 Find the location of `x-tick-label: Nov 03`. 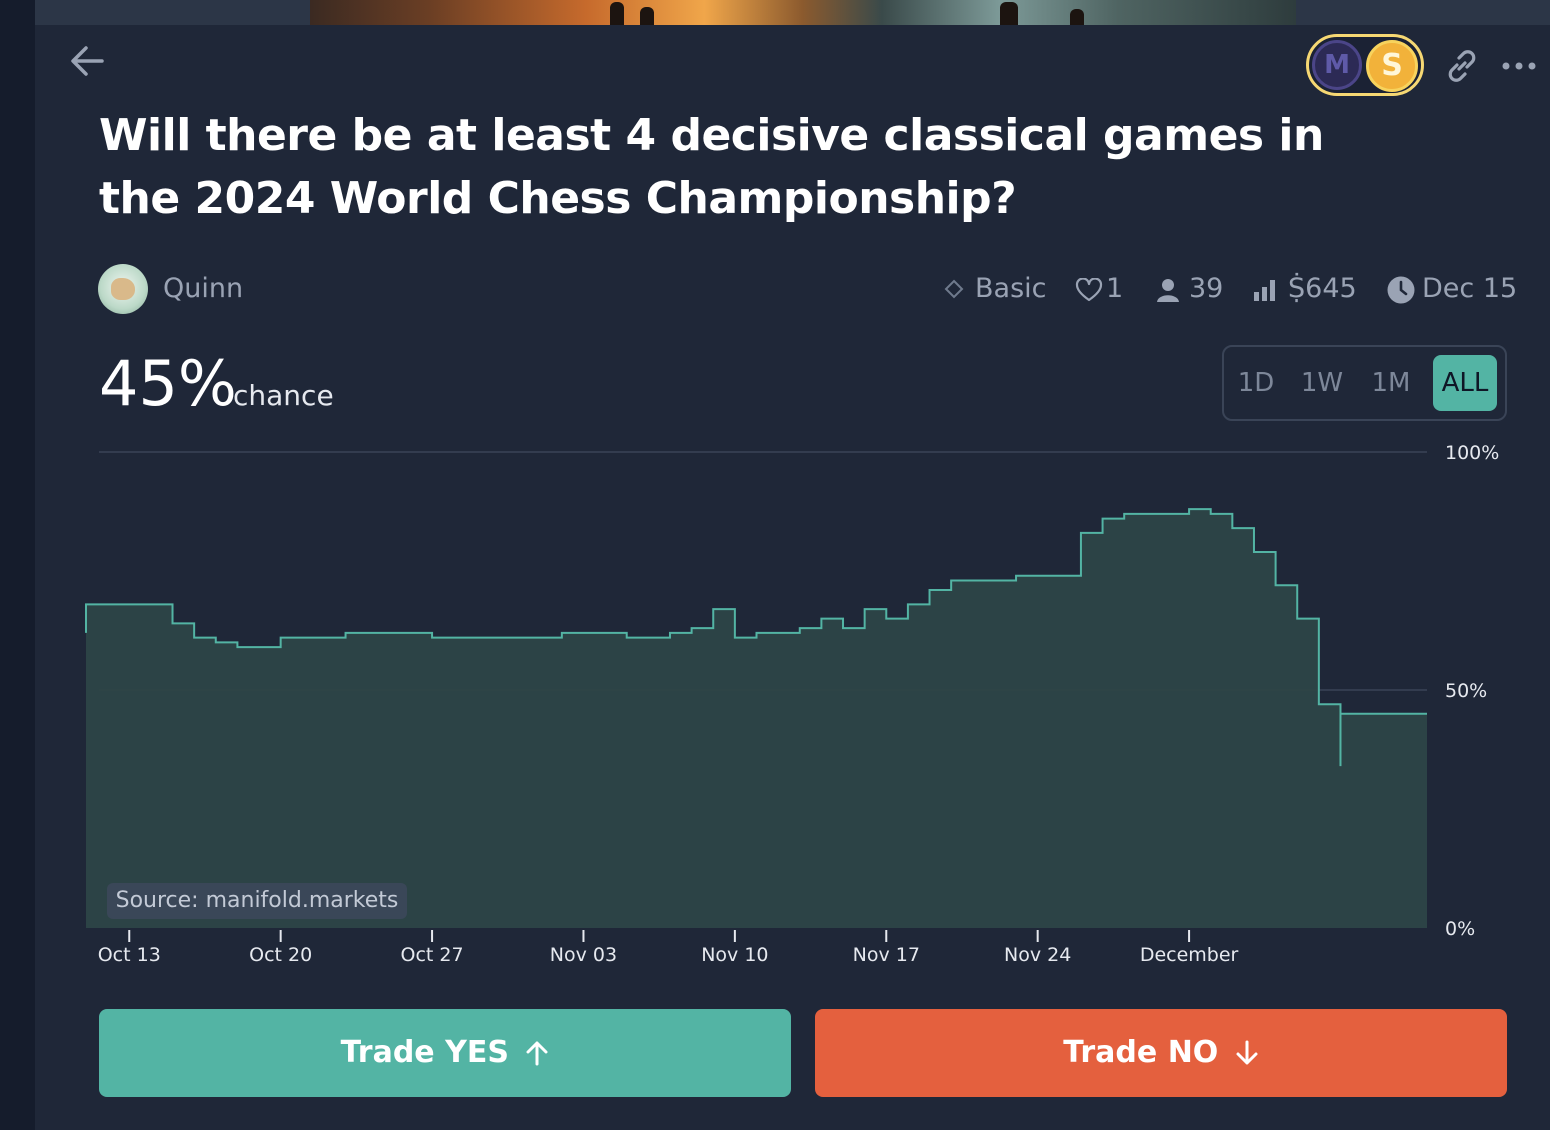

x-tick-label: Nov 03 is located at coordinates (583, 955).